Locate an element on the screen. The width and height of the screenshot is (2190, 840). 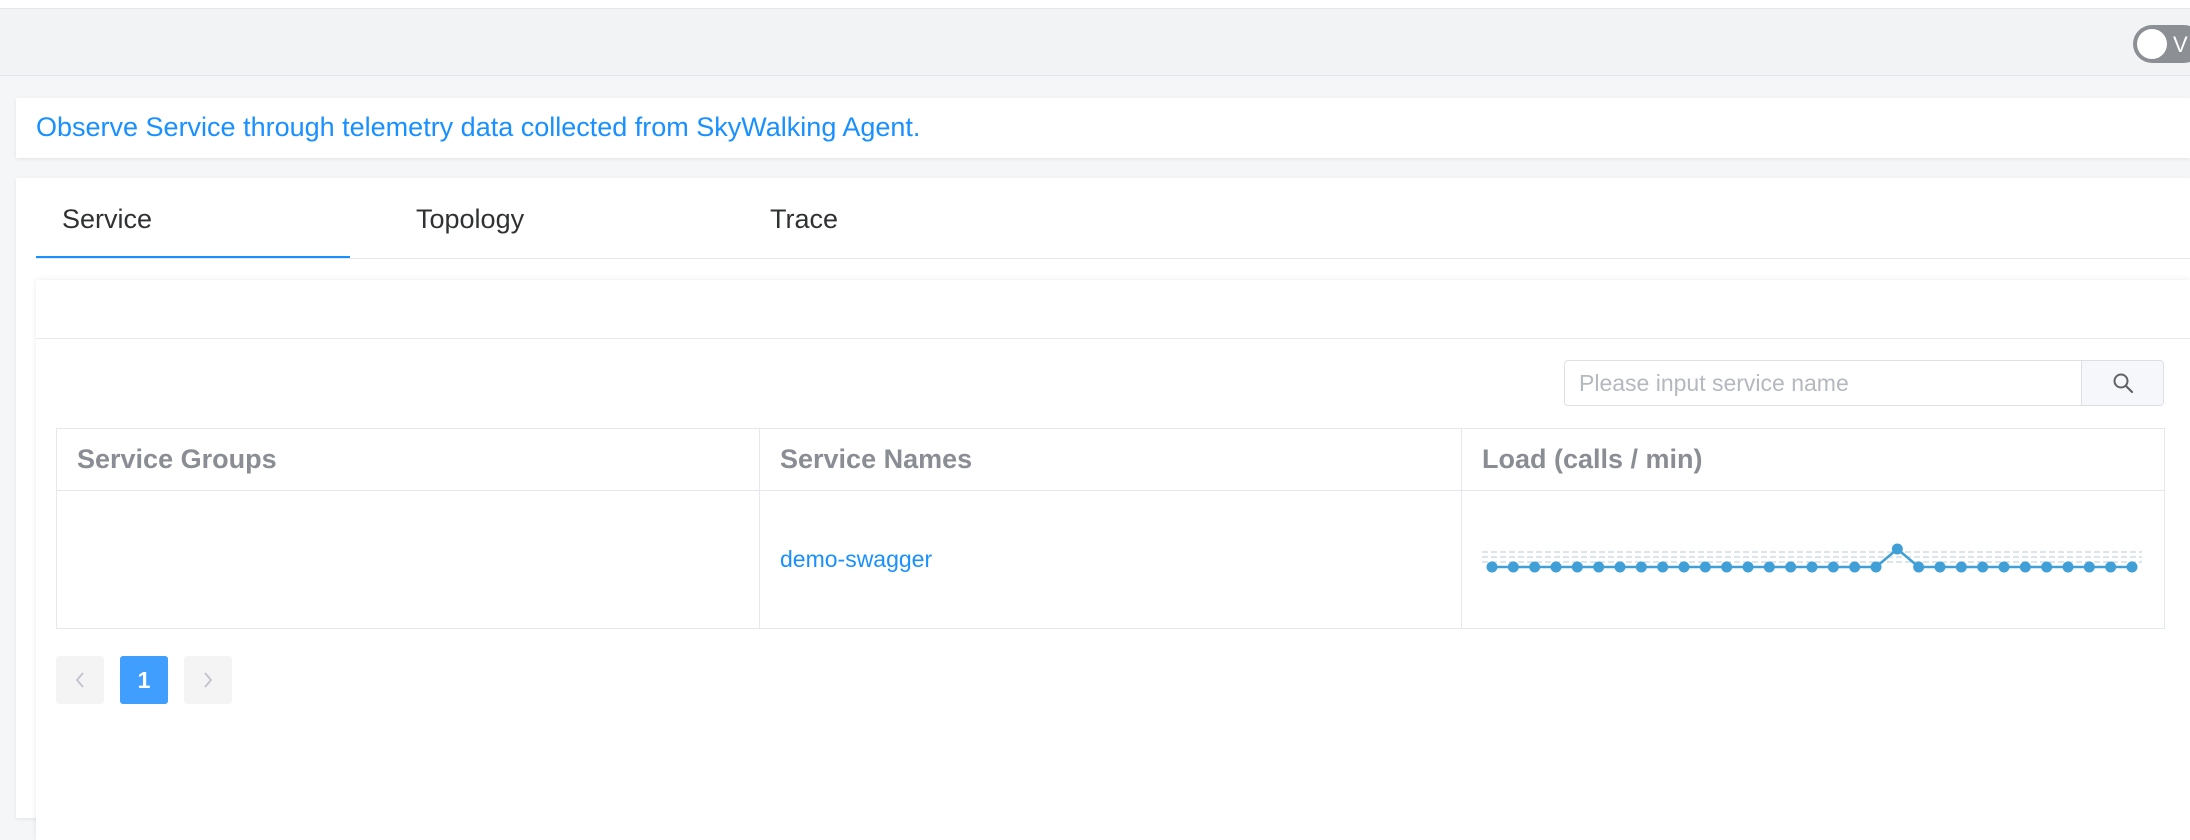
service-search is located at coordinates (1864, 383).